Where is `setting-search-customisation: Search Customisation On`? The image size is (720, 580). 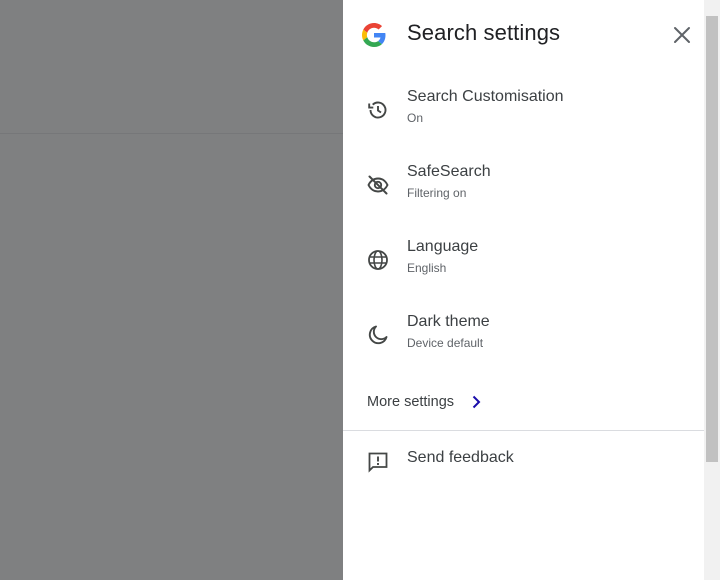 setting-search-customisation: Search Customisation On is located at coordinates (523, 123).